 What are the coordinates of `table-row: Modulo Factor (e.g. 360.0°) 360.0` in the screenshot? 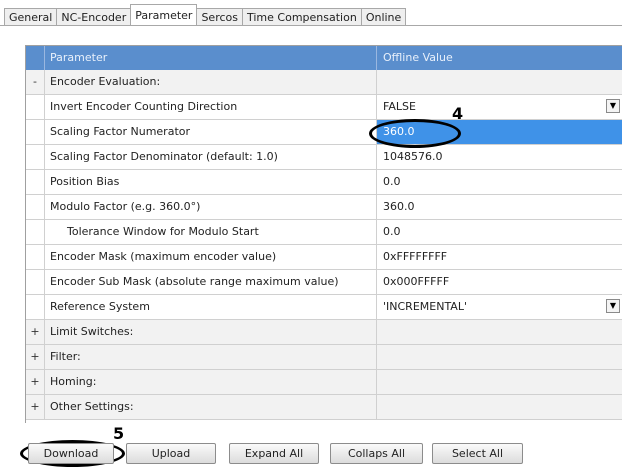 It's located at (324, 207).